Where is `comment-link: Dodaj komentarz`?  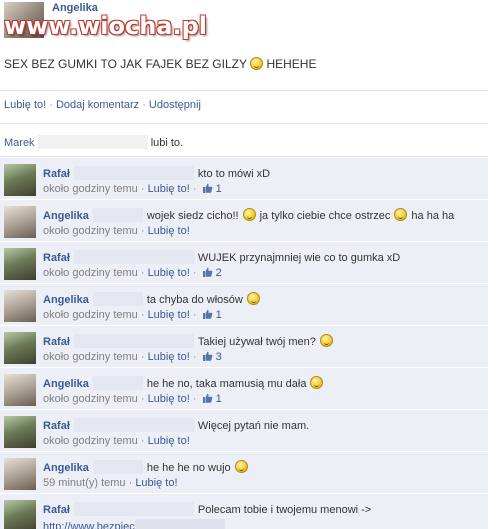
comment-link: Dodaj komentarz is located at coordinates (97, 105).